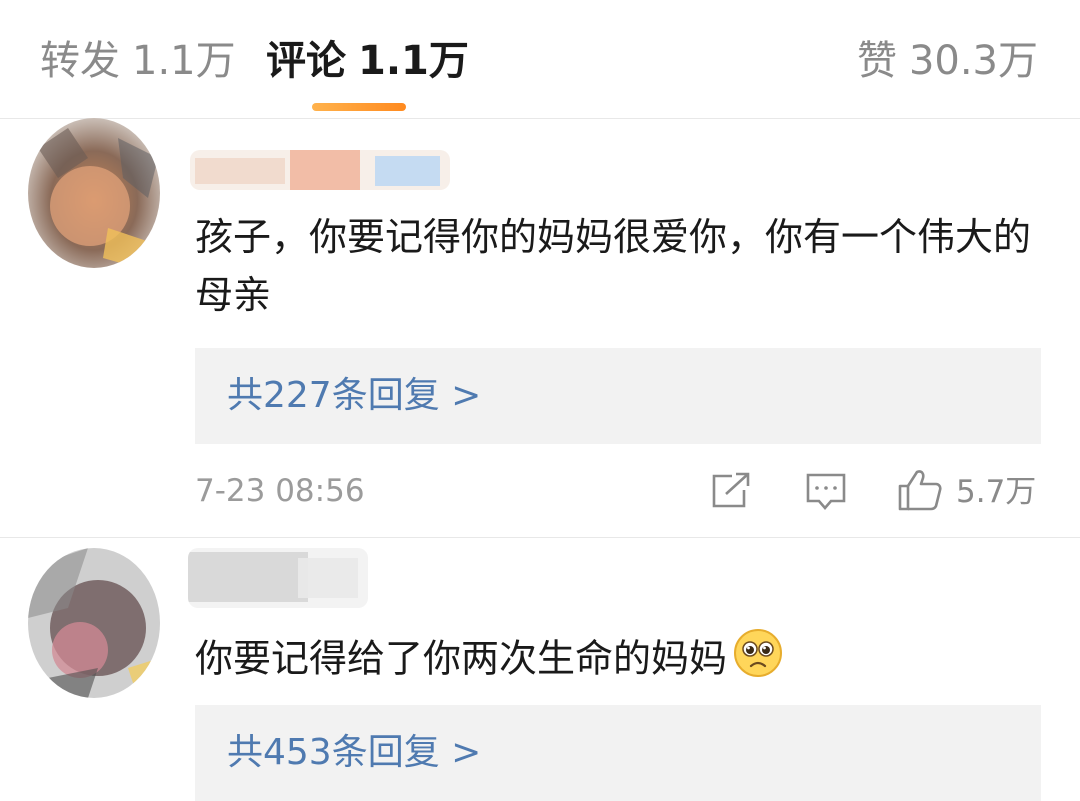  What do you see at coordinates (354, 395) in the screenshot?
I see `replies-count: 共227条回复 >` at bounding box center [354, 395].